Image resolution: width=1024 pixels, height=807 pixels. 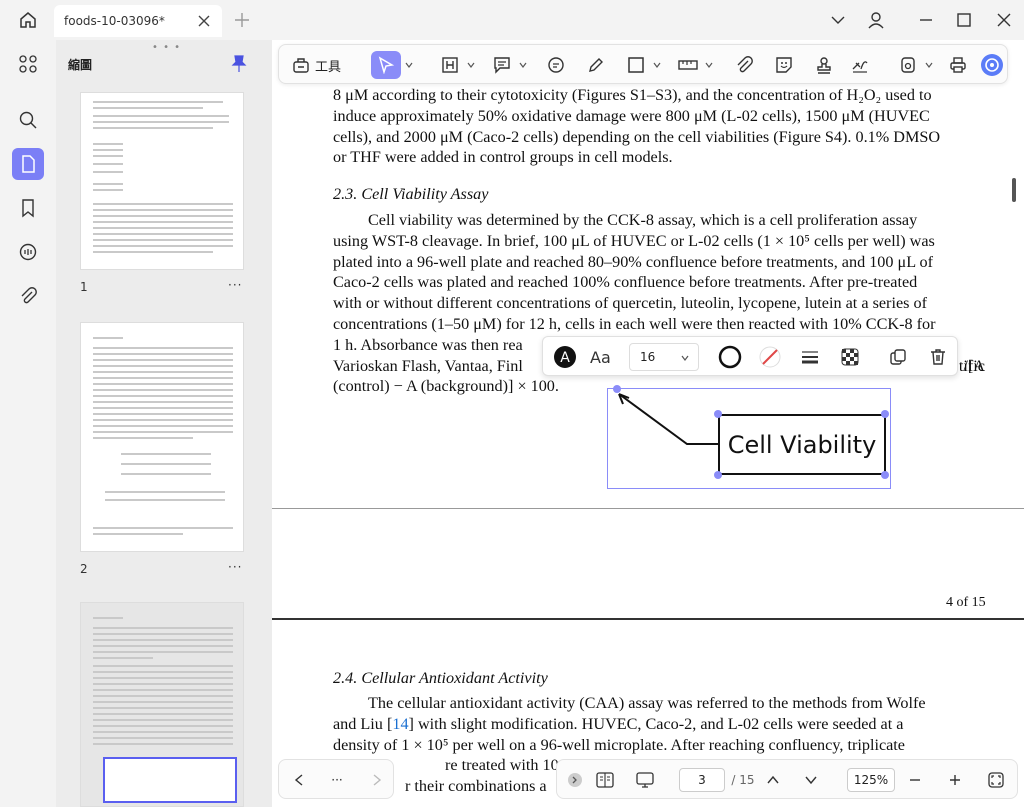 I want to click on presentation-icon, so click(x=645, y=780).